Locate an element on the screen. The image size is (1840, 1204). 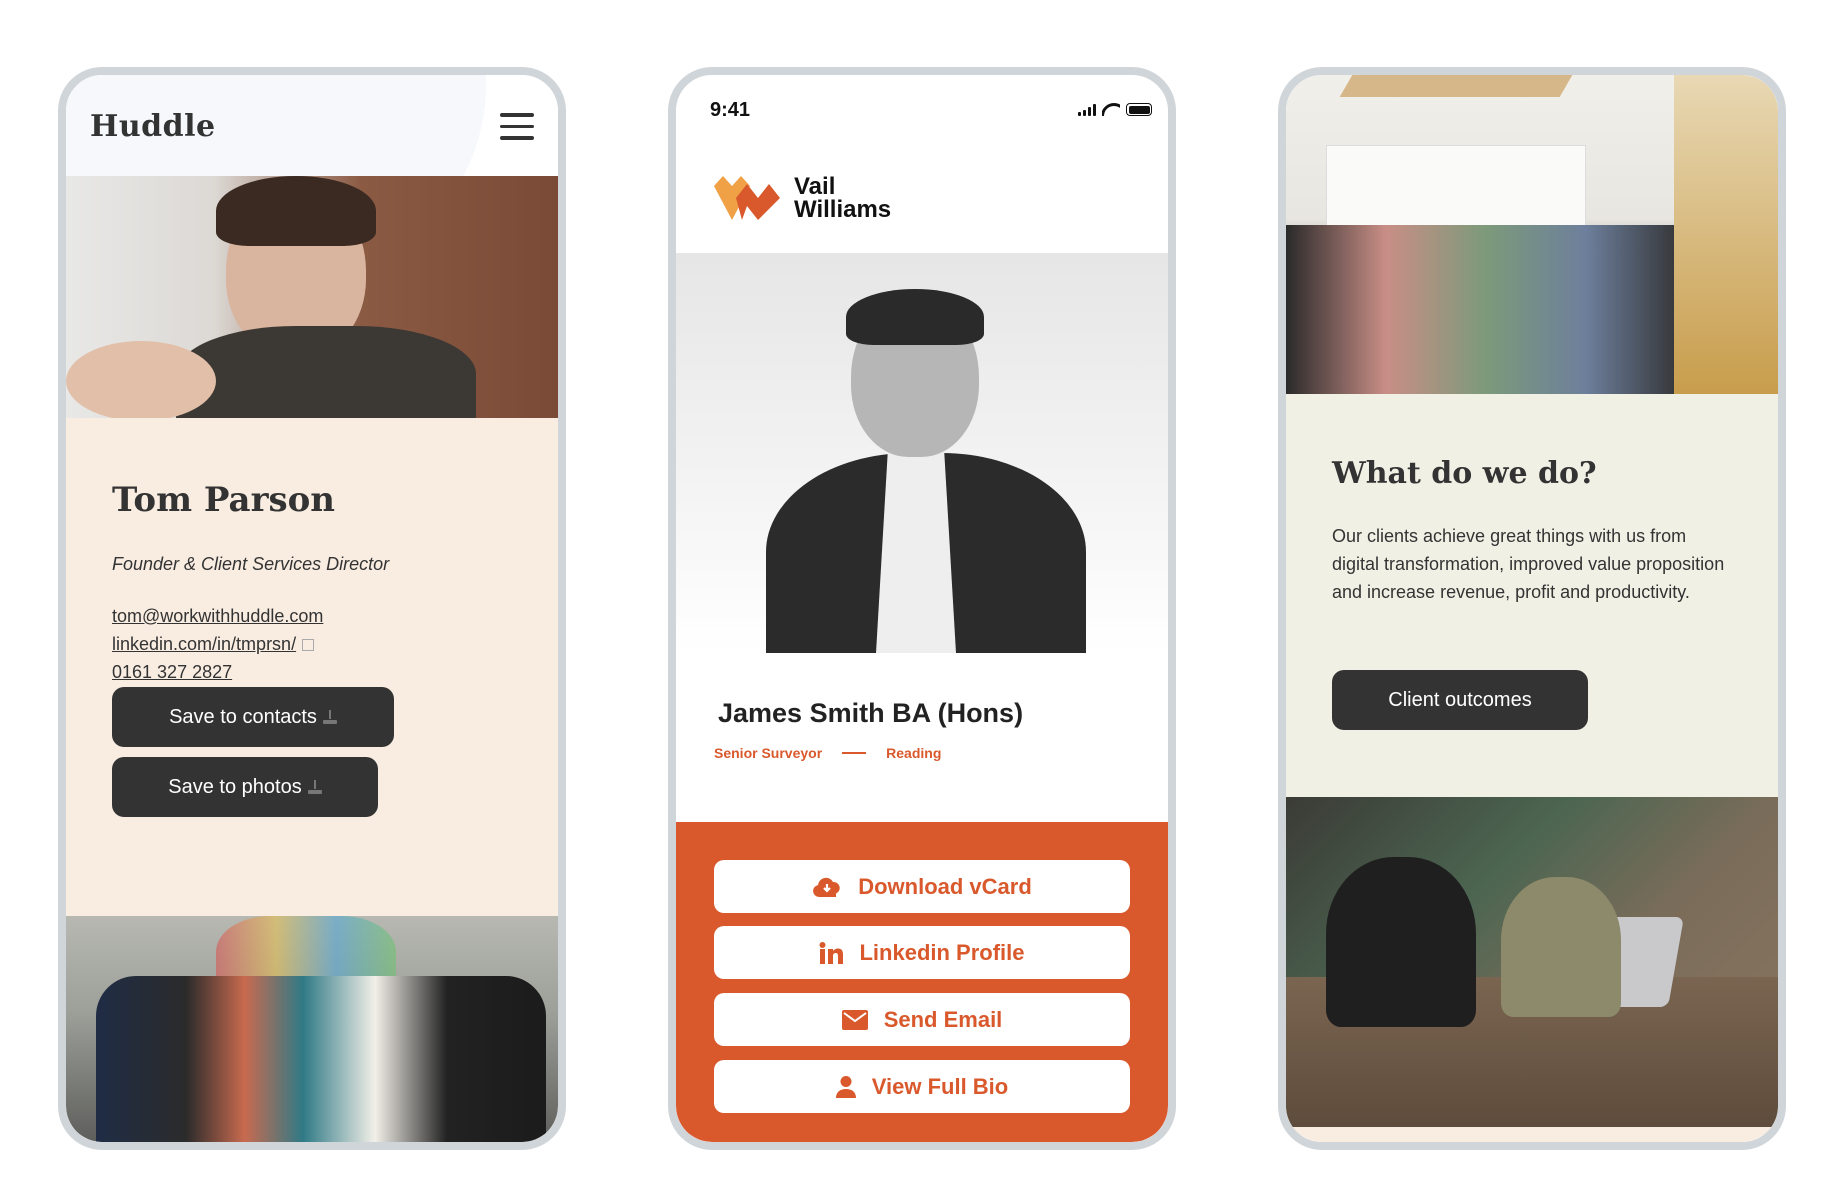
header: Huddle is located at coordinates (312, 185).